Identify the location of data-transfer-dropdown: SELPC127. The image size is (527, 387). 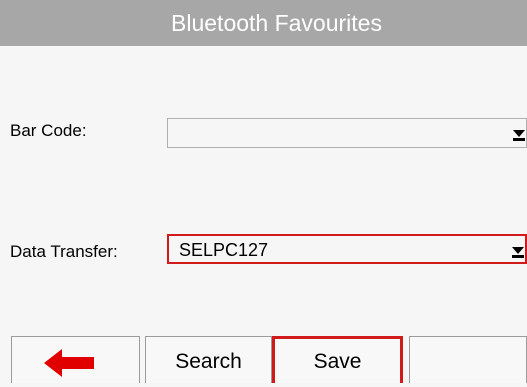
(347, 249).